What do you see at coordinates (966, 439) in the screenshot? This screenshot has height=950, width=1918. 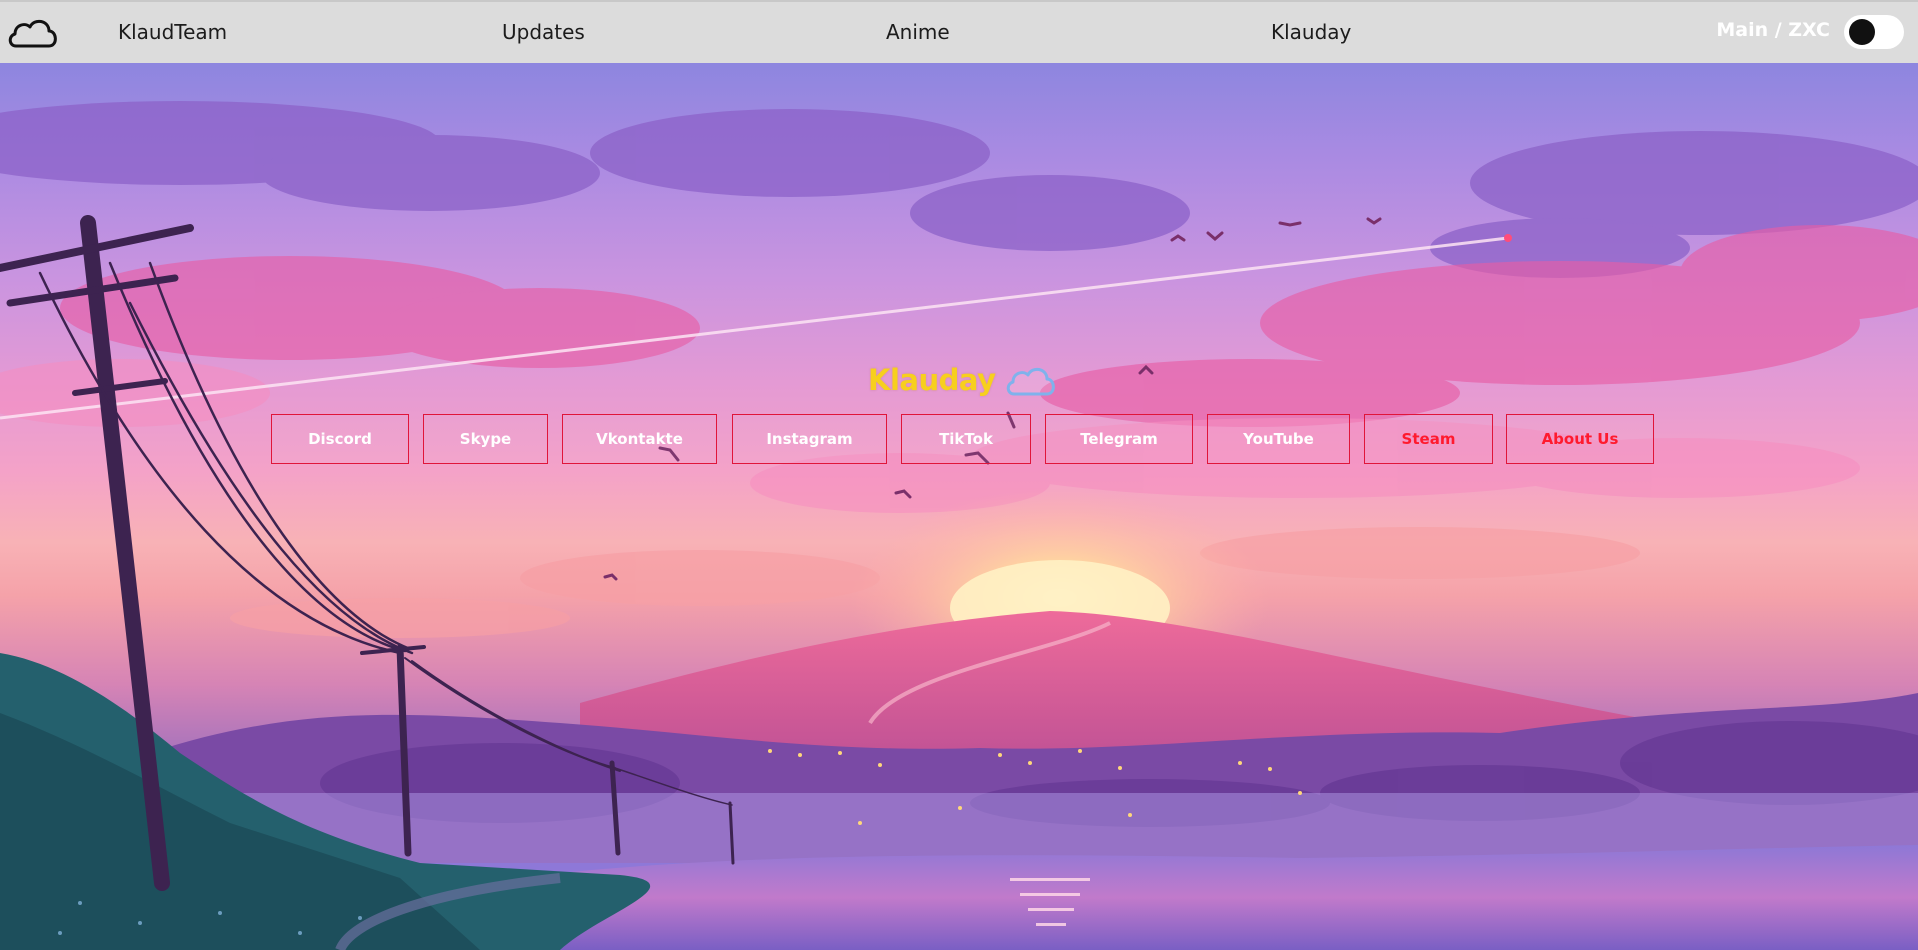 I see `tiktok-button: TikTok` at bounding box center [966, 439].